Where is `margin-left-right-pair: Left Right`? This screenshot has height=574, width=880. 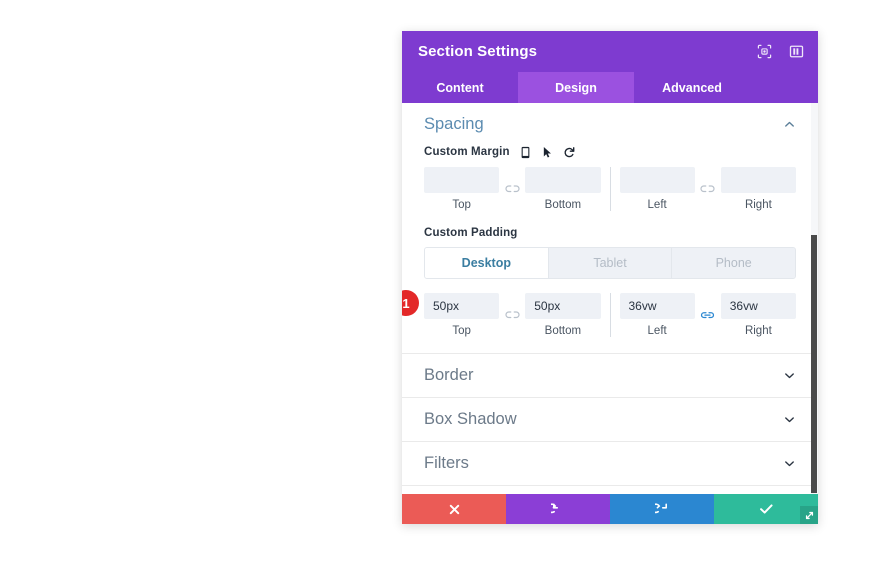 margin-left-right-pair: Left Right is located at coordinates (707, 189).